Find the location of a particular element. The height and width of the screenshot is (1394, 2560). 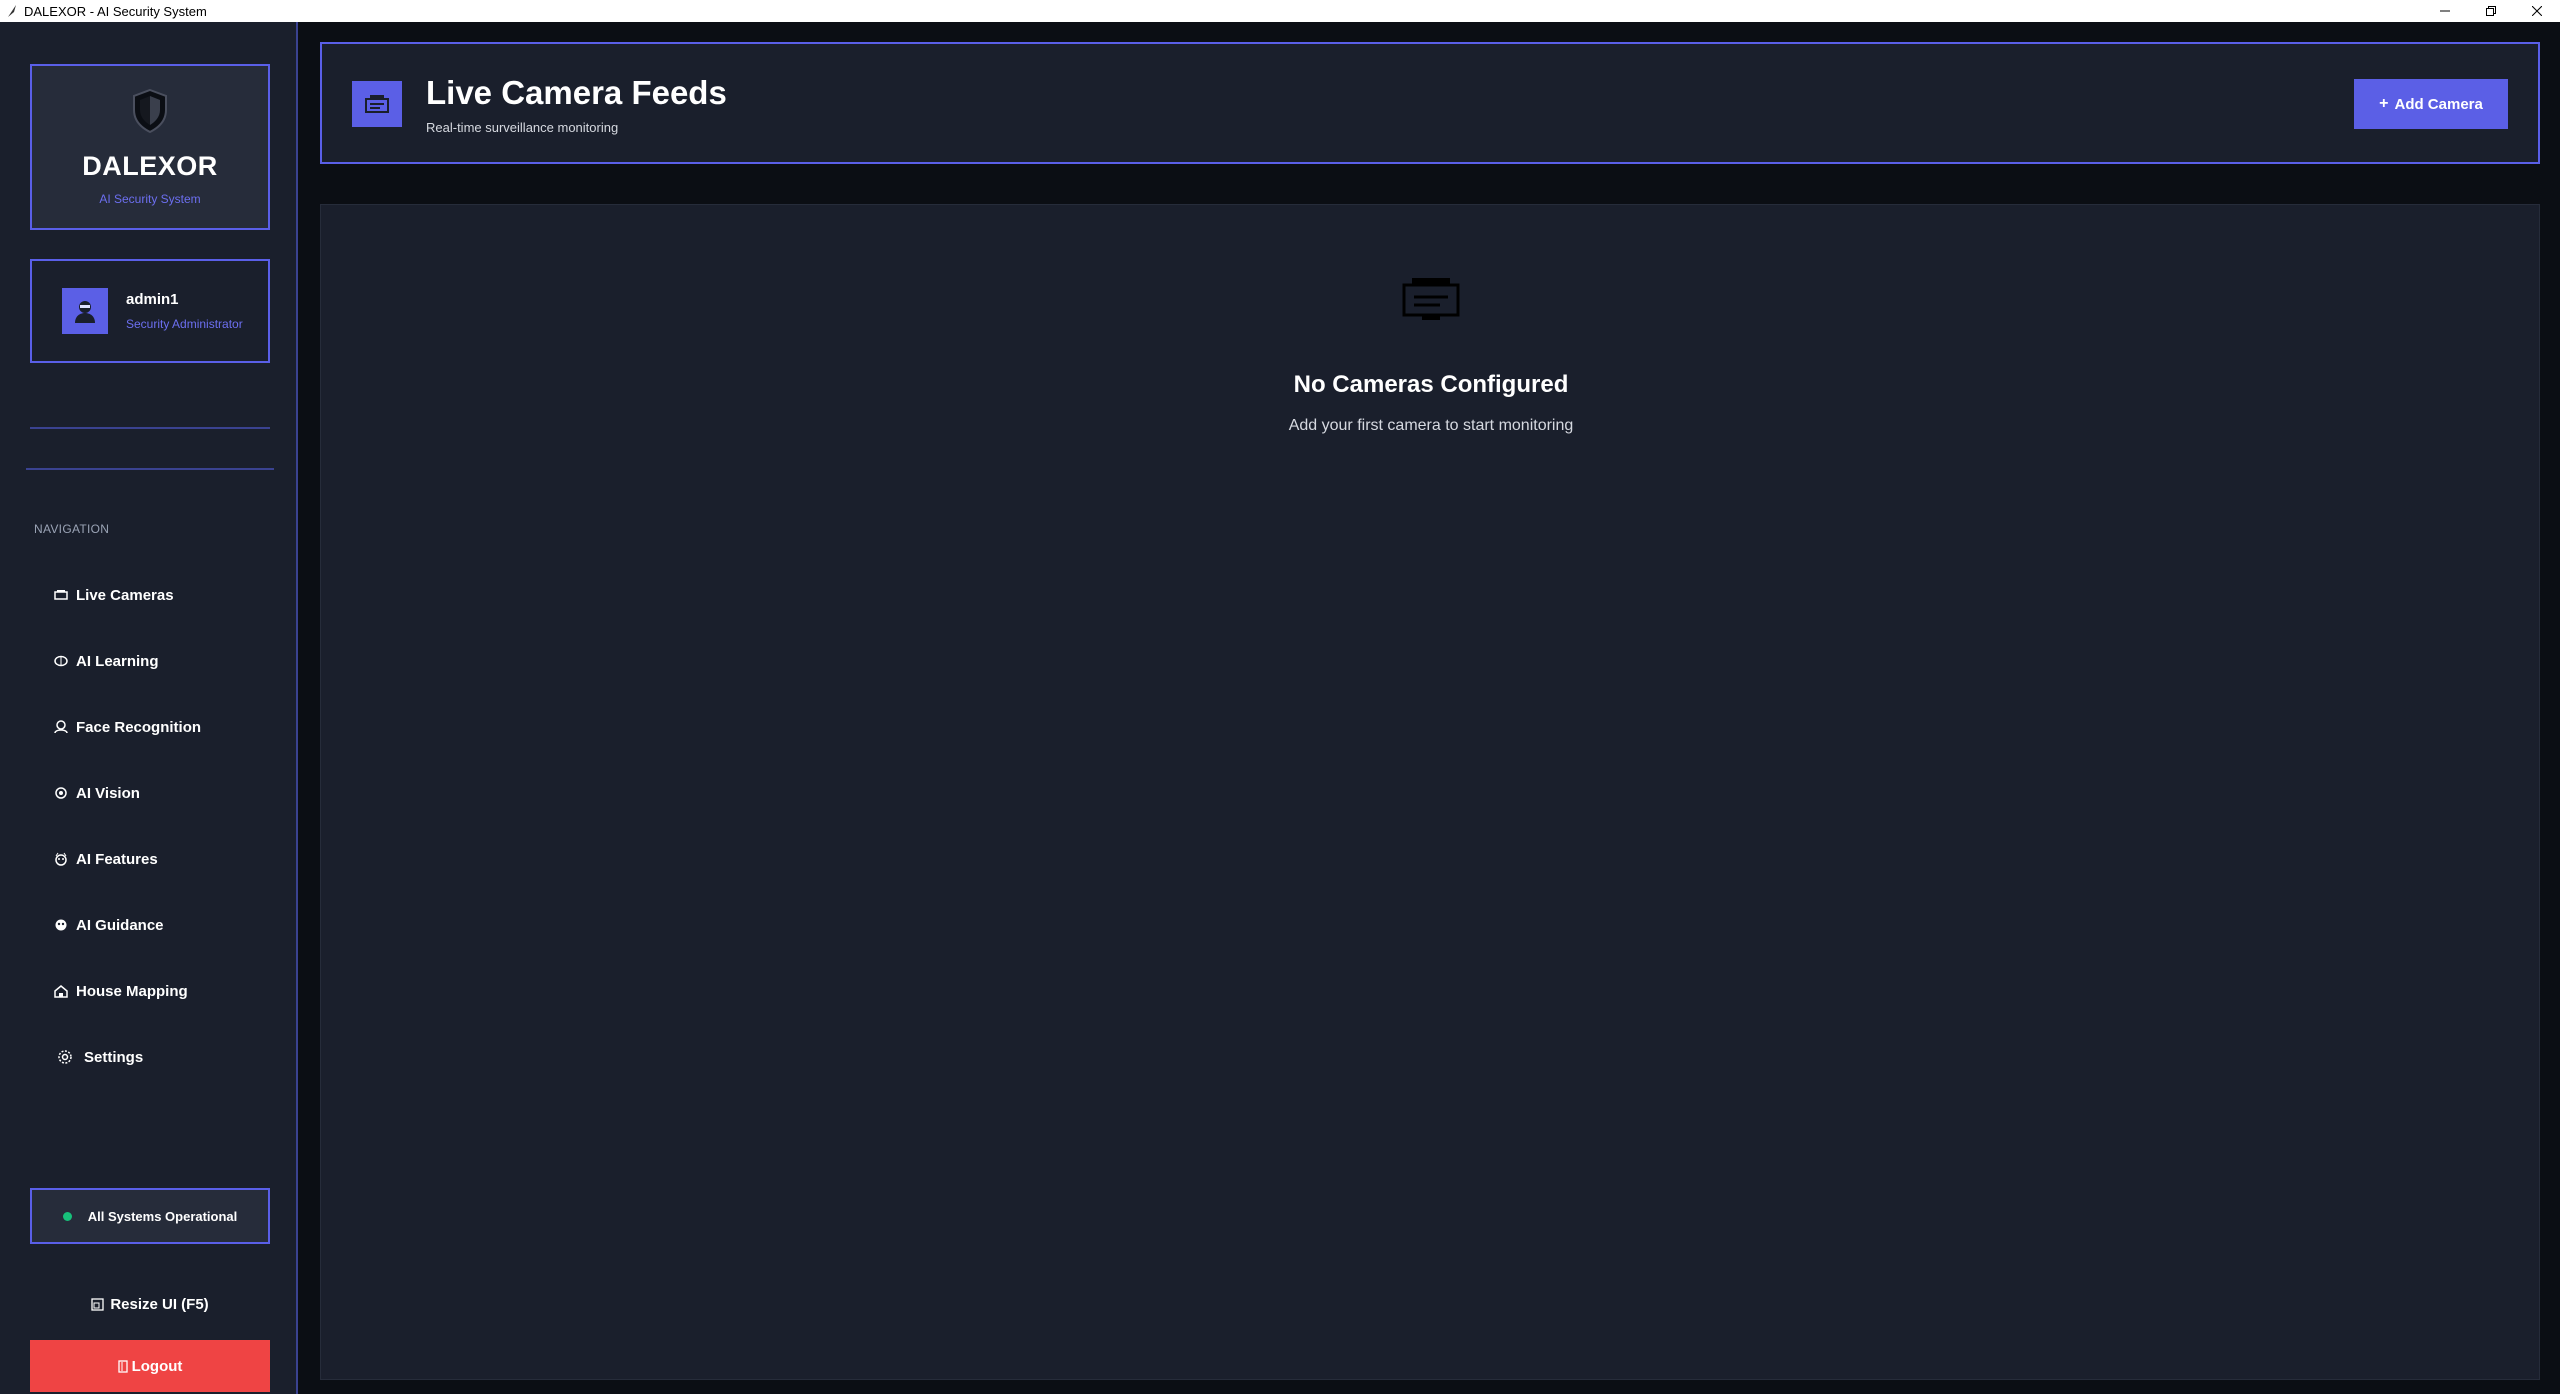

face-icon is located at coordinates (61, 727).